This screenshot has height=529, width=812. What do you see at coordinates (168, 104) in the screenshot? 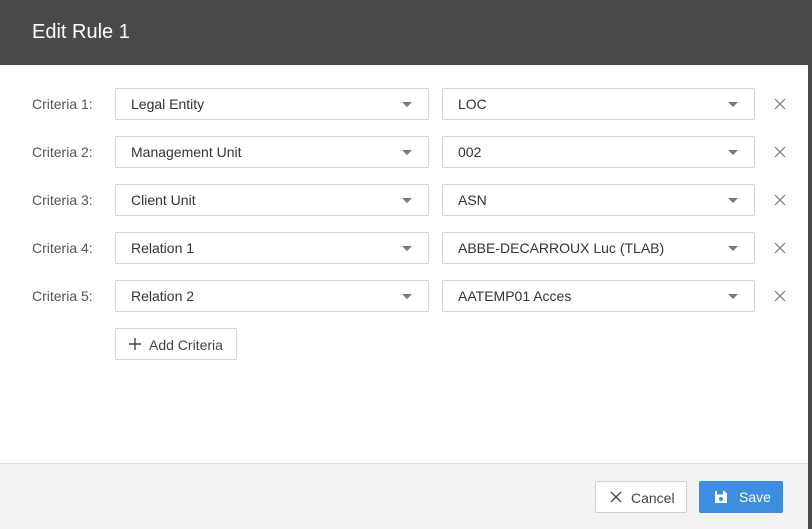
I see `criteria-field-value: Legal Entity` at bounding box center [168, 104].